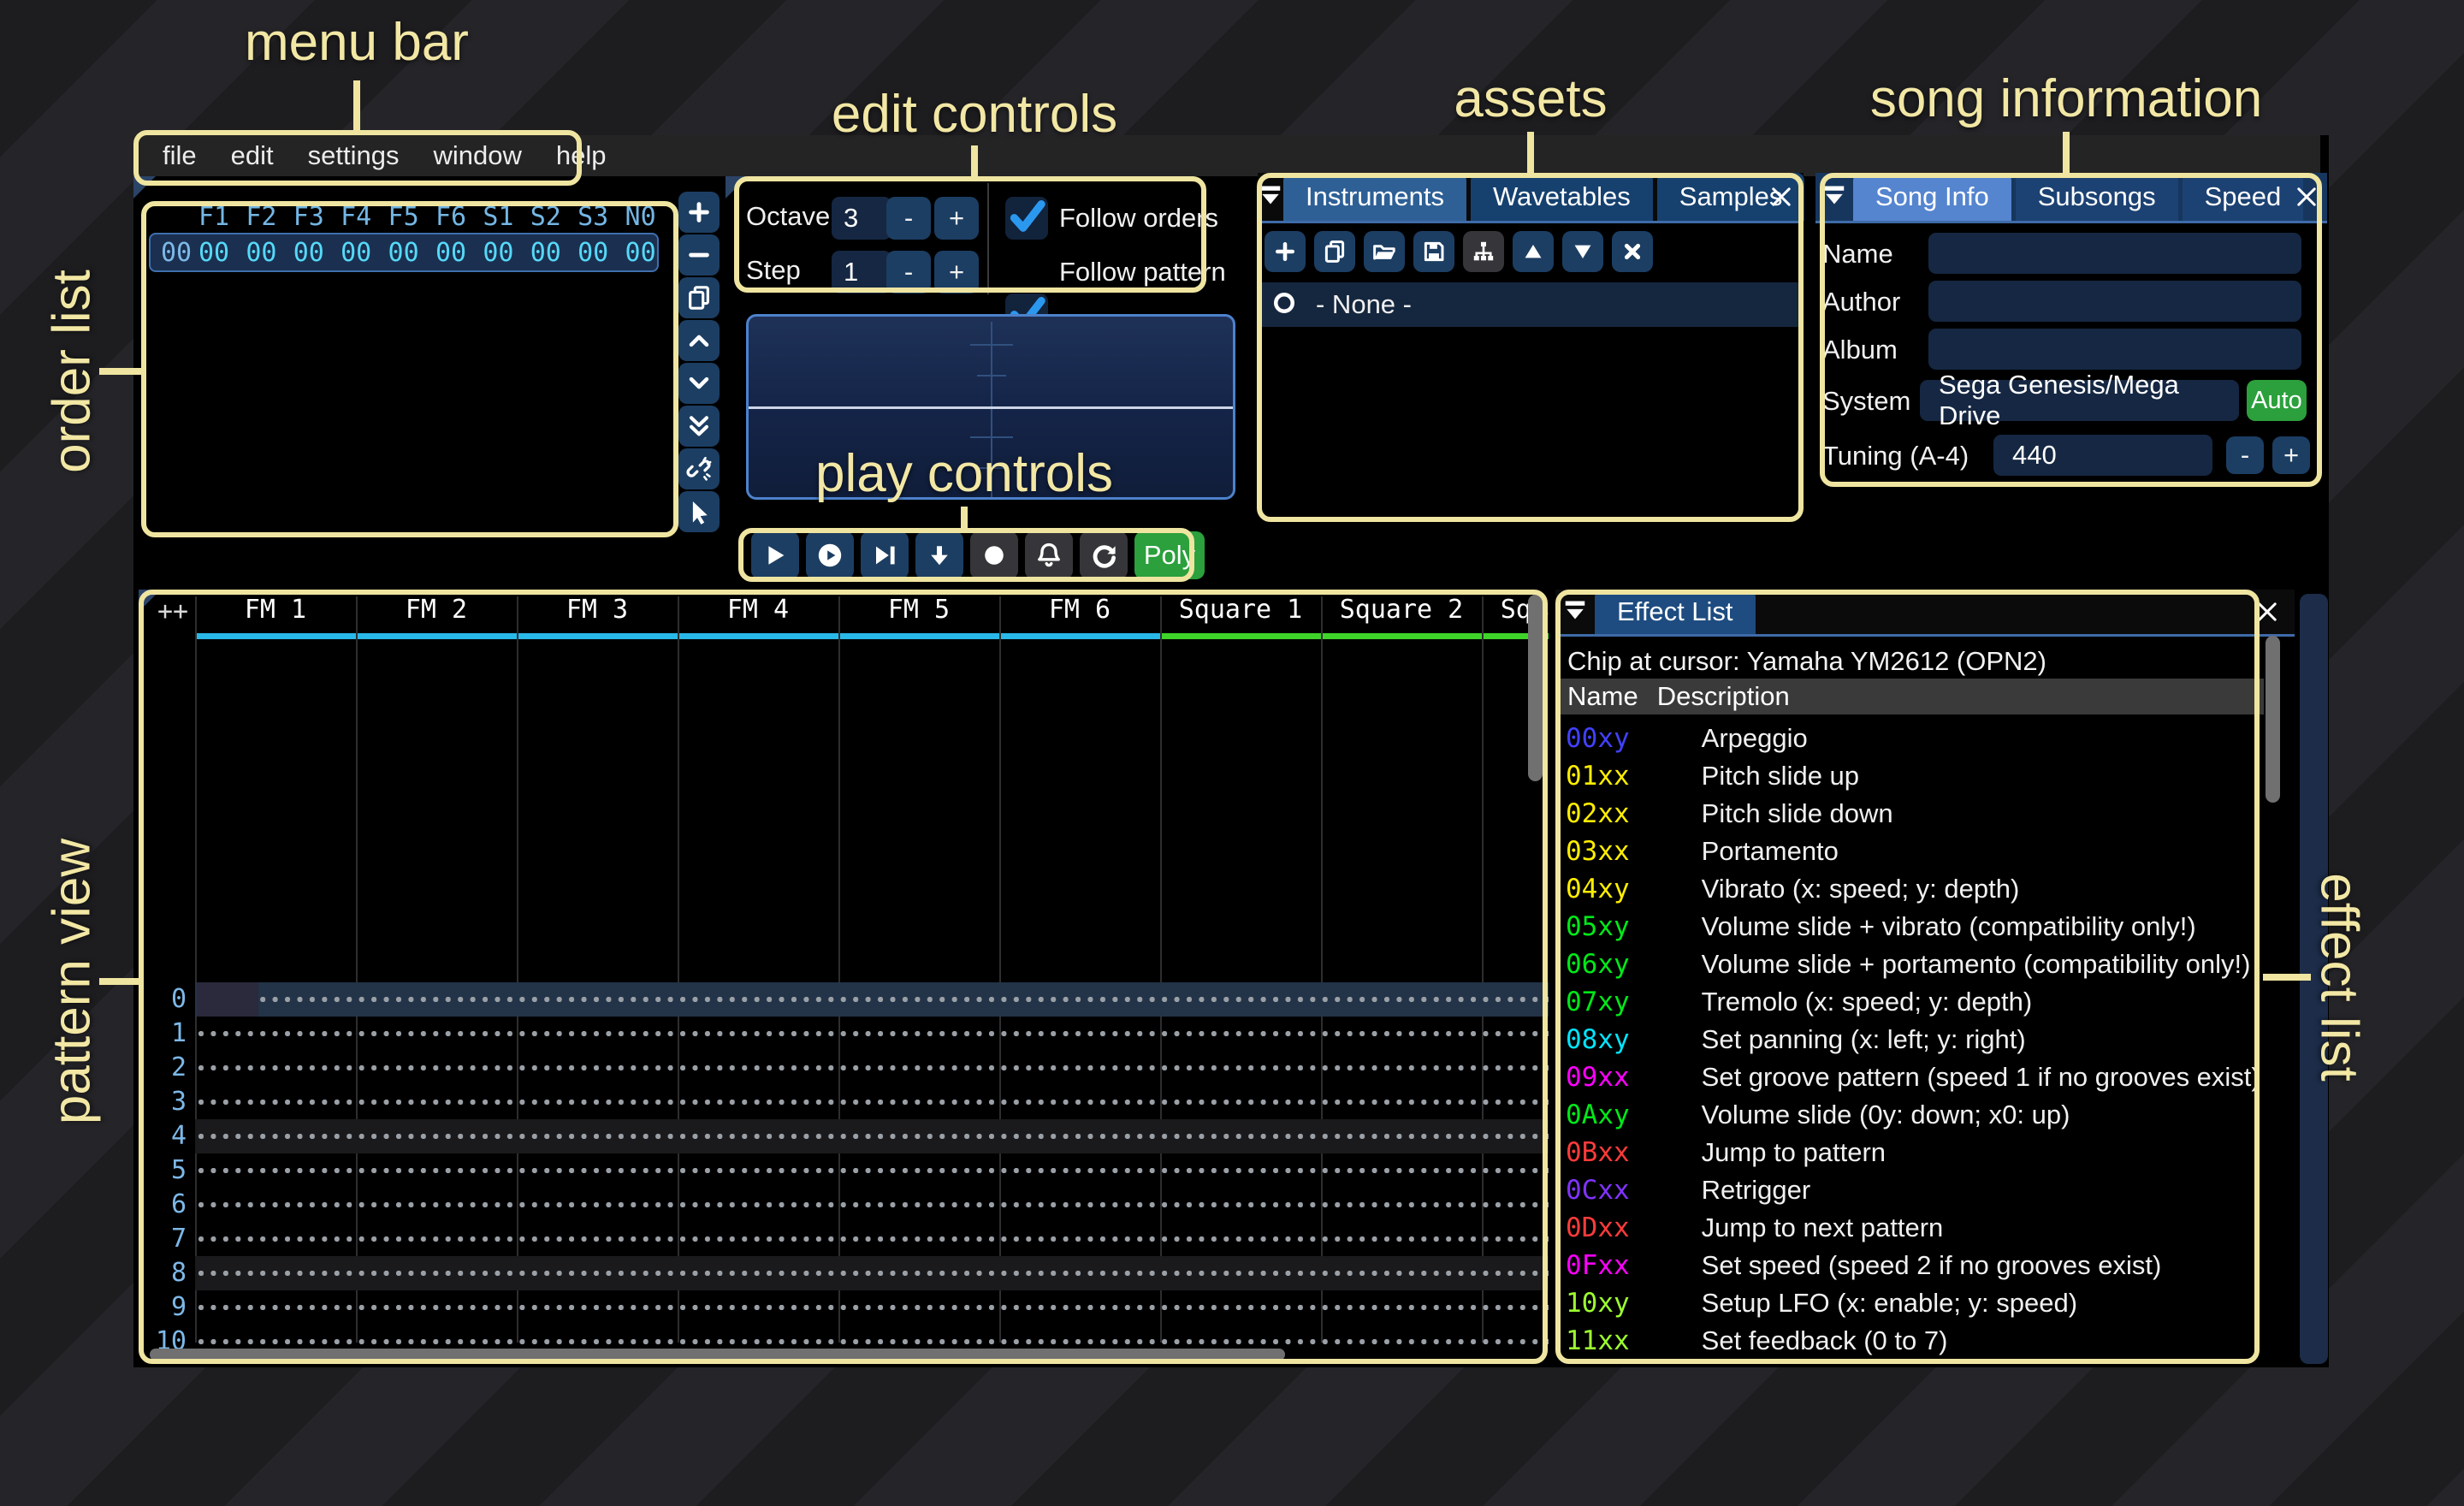 This screenshot has height=1506, width=2464. Describe the element at coordinates (354, 156) in the screenshot. I see `menu-item-settings: settings` at that location.